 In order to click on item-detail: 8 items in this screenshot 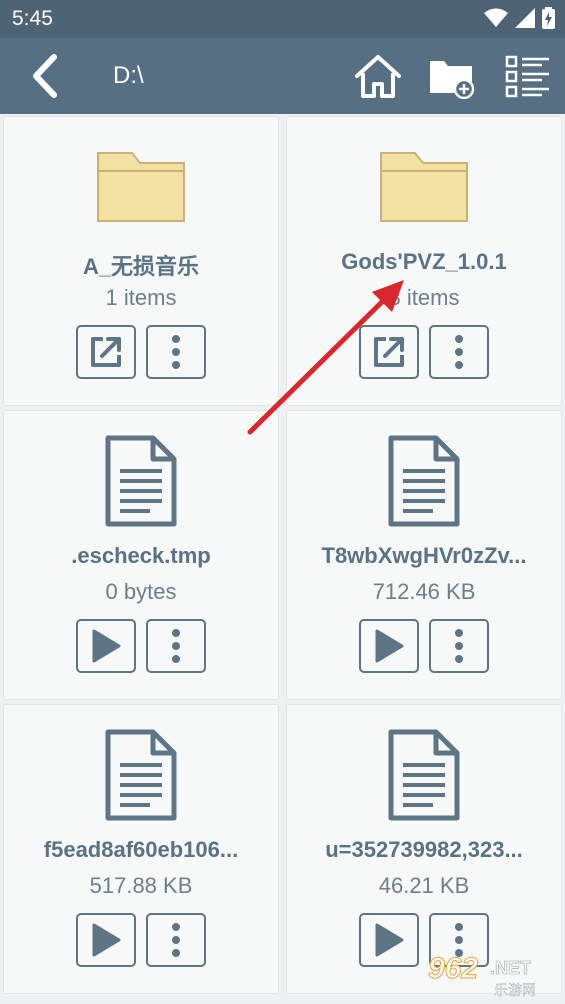, I will do `click(424, 297)`.